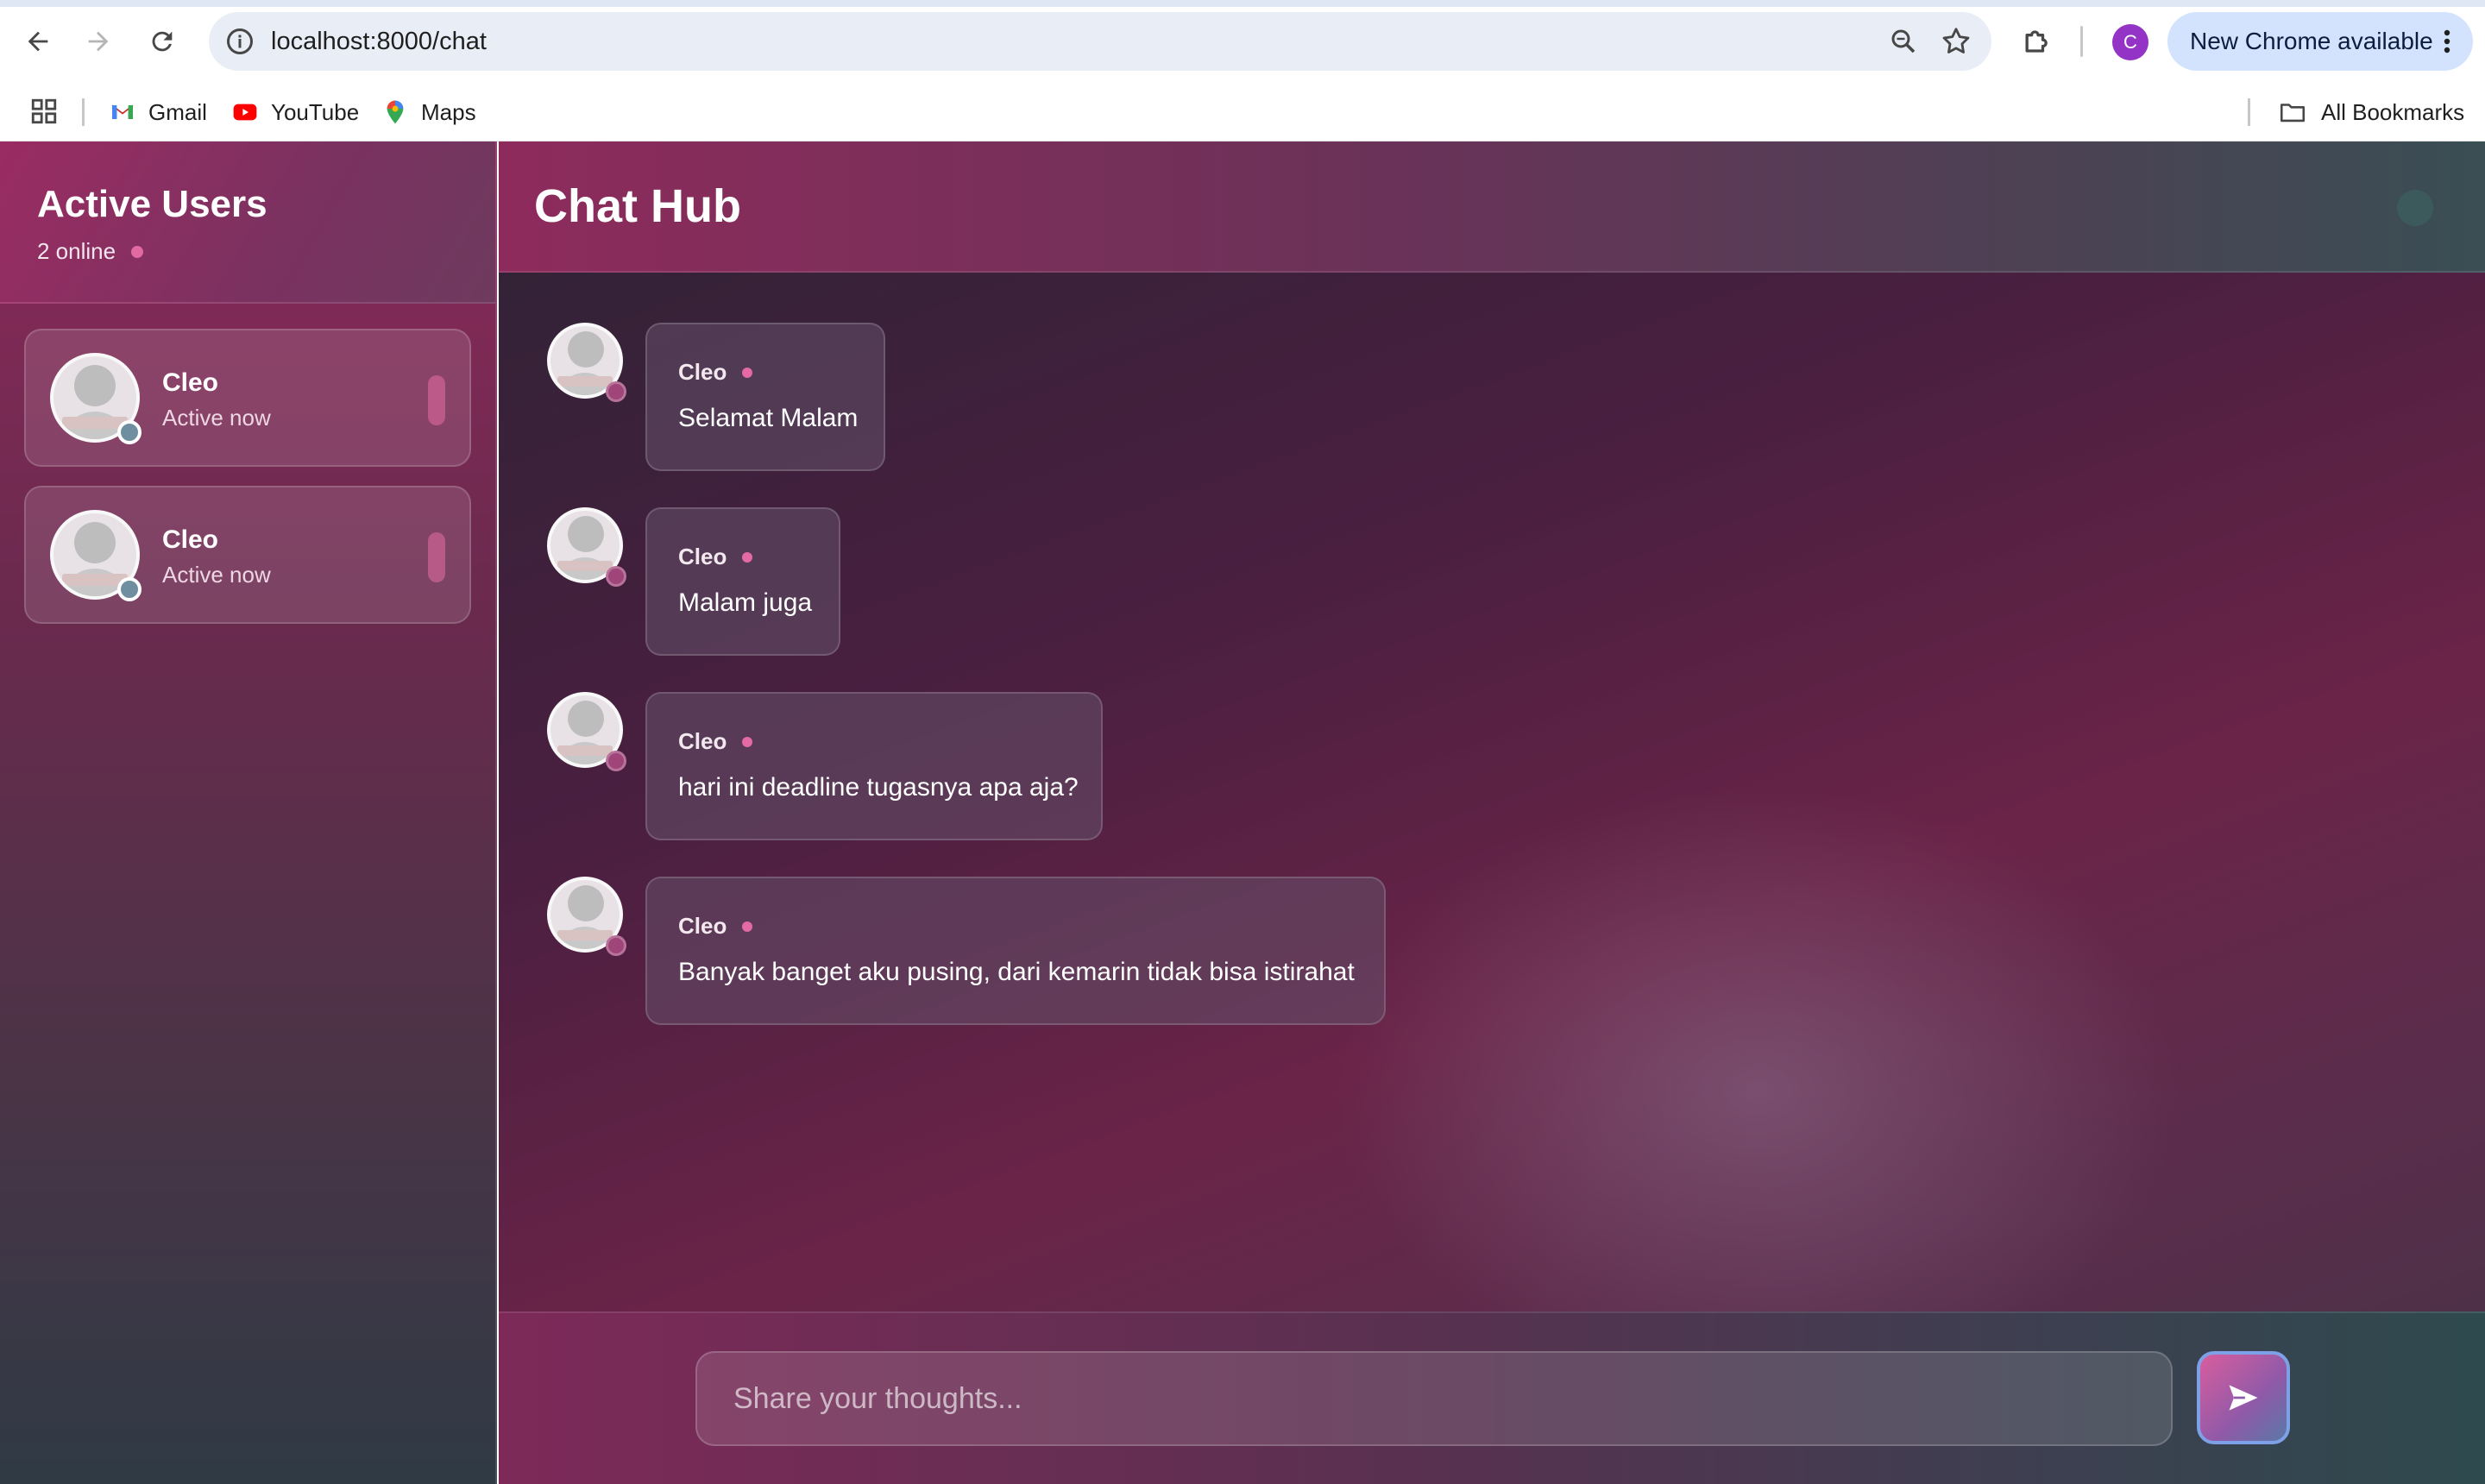 This screenshot has height=1484, width=2485. I want to click on online-count: 2 online, so click(90, 252).